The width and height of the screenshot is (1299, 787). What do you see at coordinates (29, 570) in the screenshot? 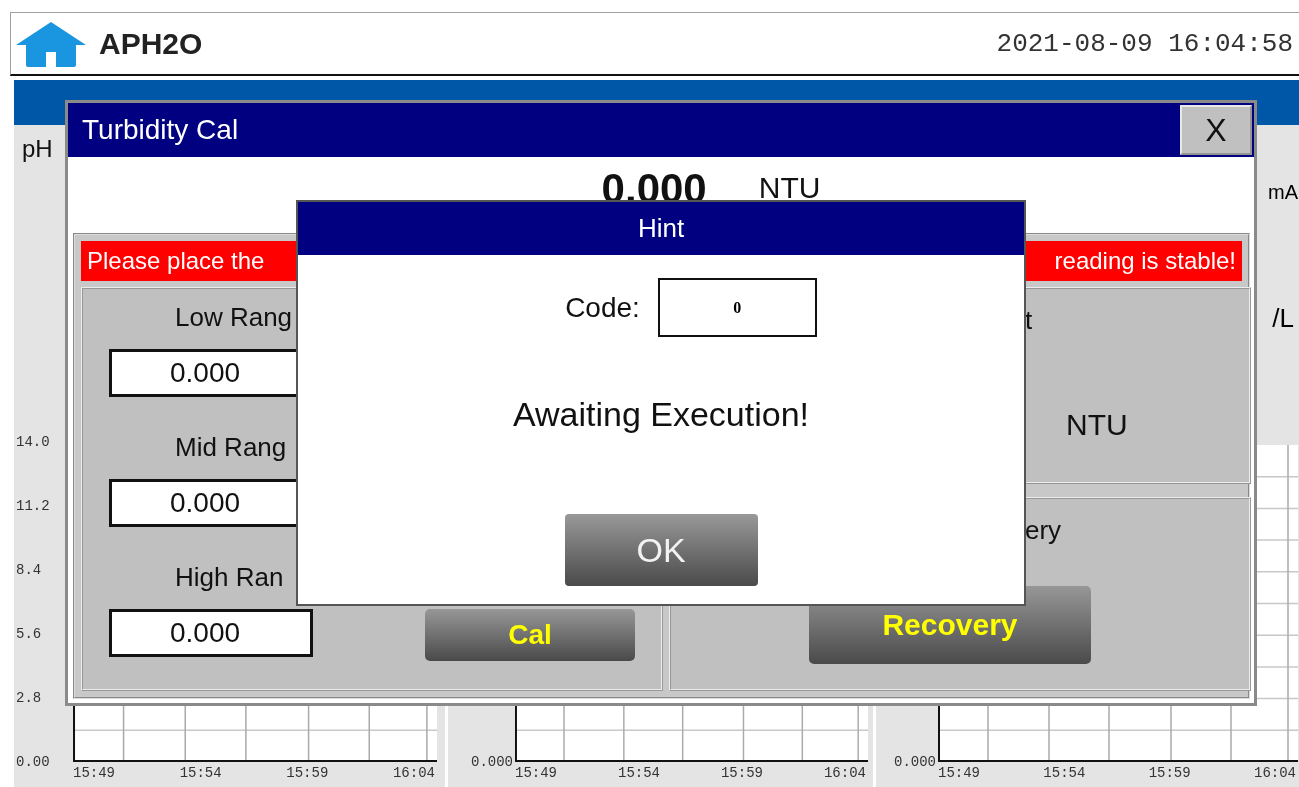
I see `axis-tick-label: 8.4` at bounding box center [29, 570].